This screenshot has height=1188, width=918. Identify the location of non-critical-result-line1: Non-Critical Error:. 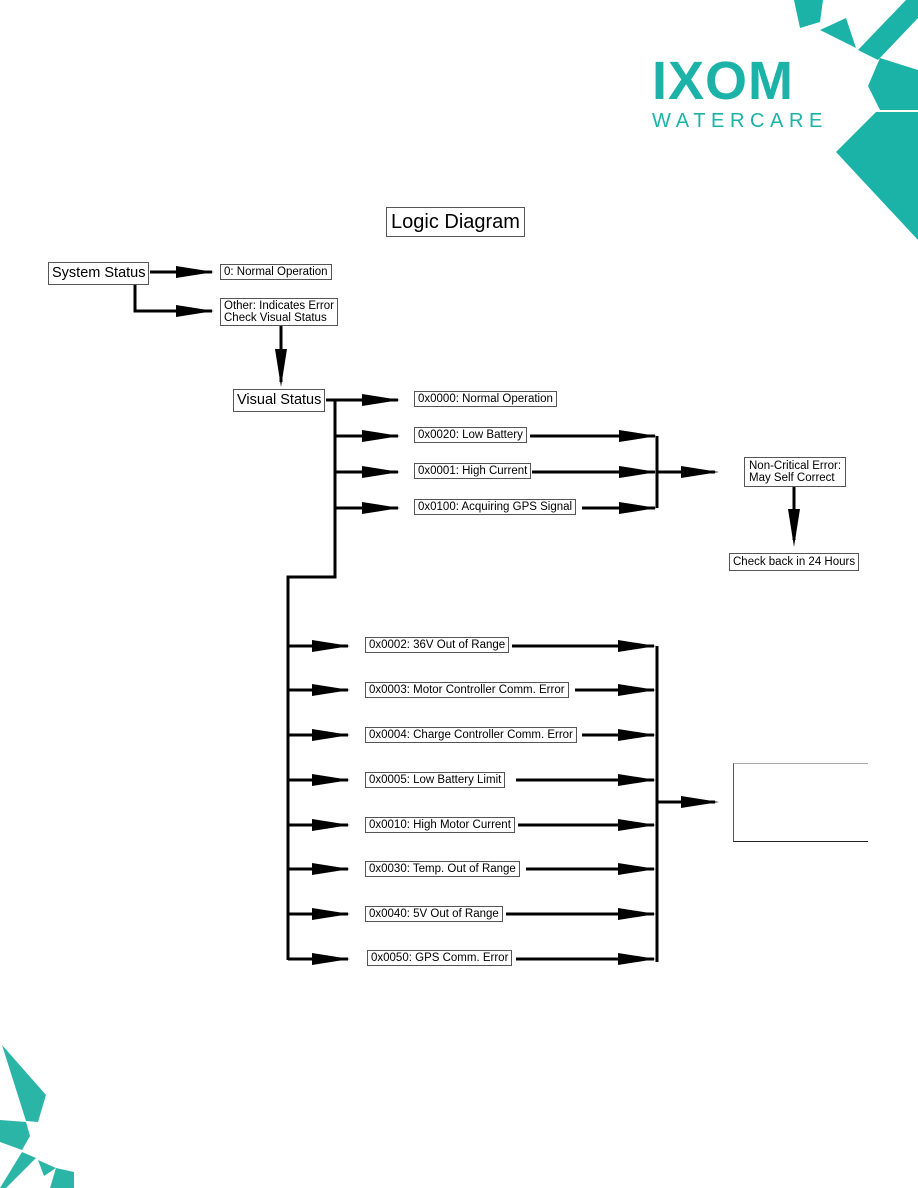
(795, 466).